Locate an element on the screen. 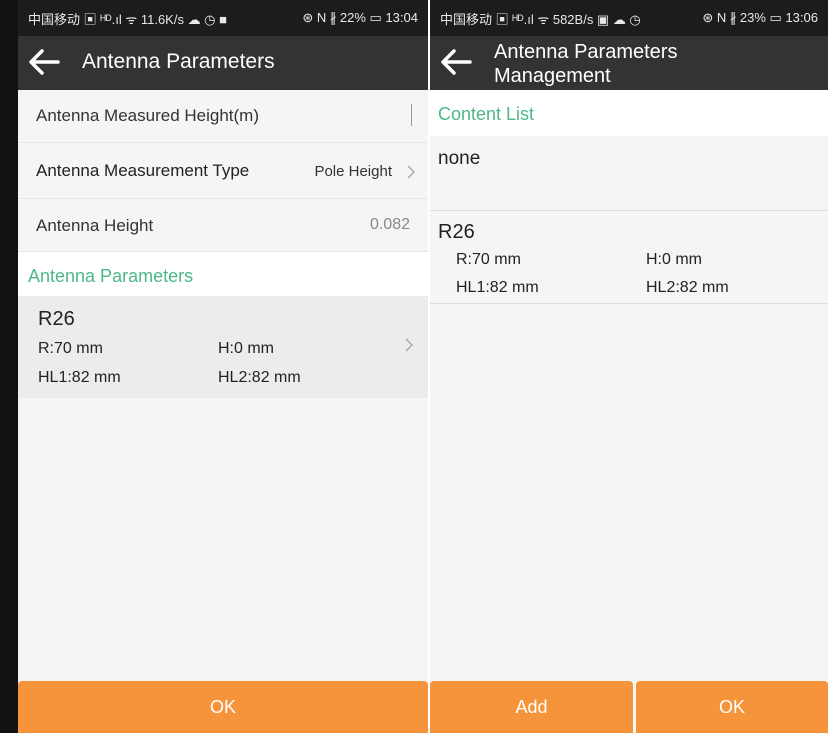 Image resolution: width=828 pixels, height=733 pixels. content-list-header: Content List is located at coordinates (629, 113).